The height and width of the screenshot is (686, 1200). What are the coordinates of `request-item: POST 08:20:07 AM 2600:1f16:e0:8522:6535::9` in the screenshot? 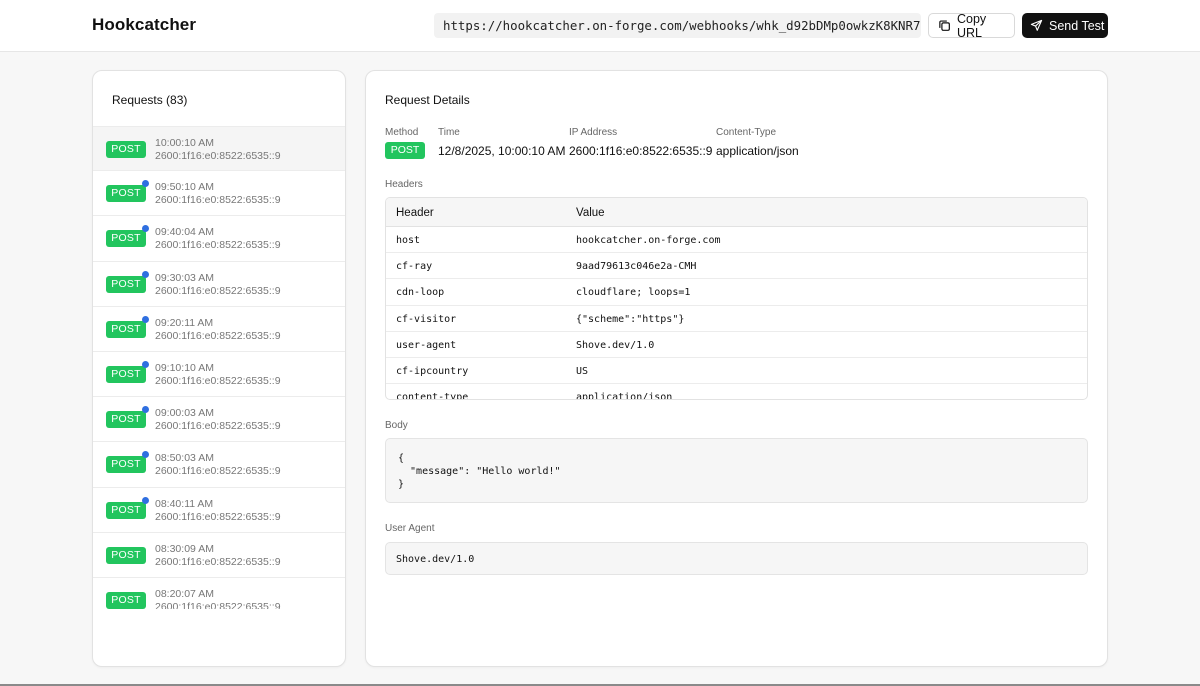 It's located at (219, 593).